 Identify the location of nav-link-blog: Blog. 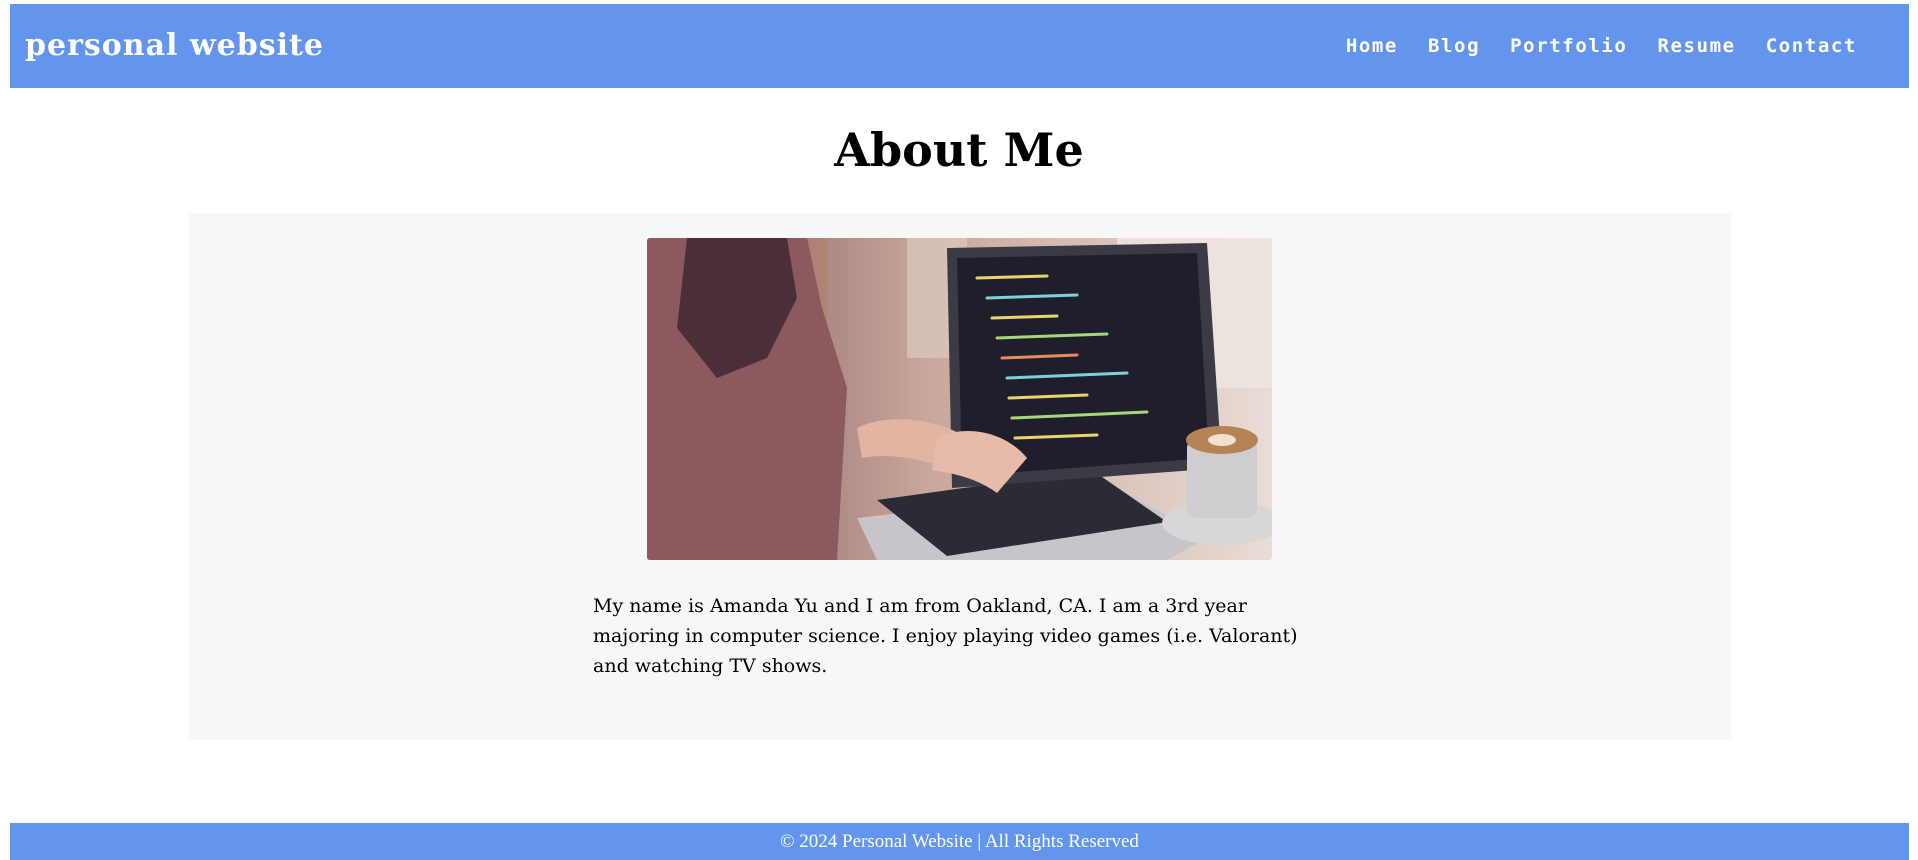
(1454, 46).